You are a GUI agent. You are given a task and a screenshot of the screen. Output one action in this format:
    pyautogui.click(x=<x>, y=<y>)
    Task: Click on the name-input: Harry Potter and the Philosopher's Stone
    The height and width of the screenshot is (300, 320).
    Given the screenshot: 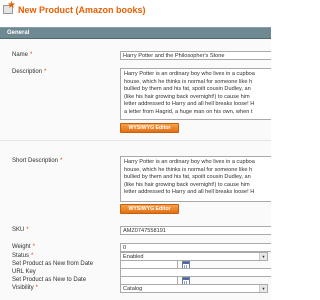 What is the action you would take?
    pyautogui.click(x=195, y=55)
    